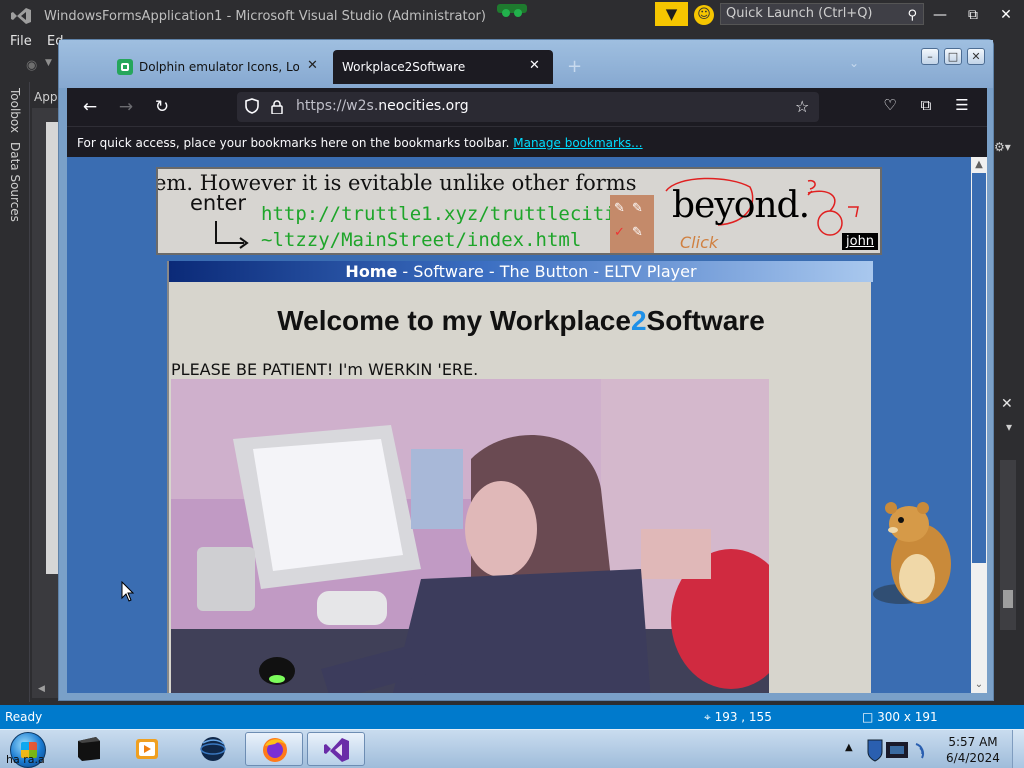 The height and width of the screenshot is (768, 1024). I want to click on tab-label: Dolphin emulator Icons, Logos, Symbols, so click(219, 67).